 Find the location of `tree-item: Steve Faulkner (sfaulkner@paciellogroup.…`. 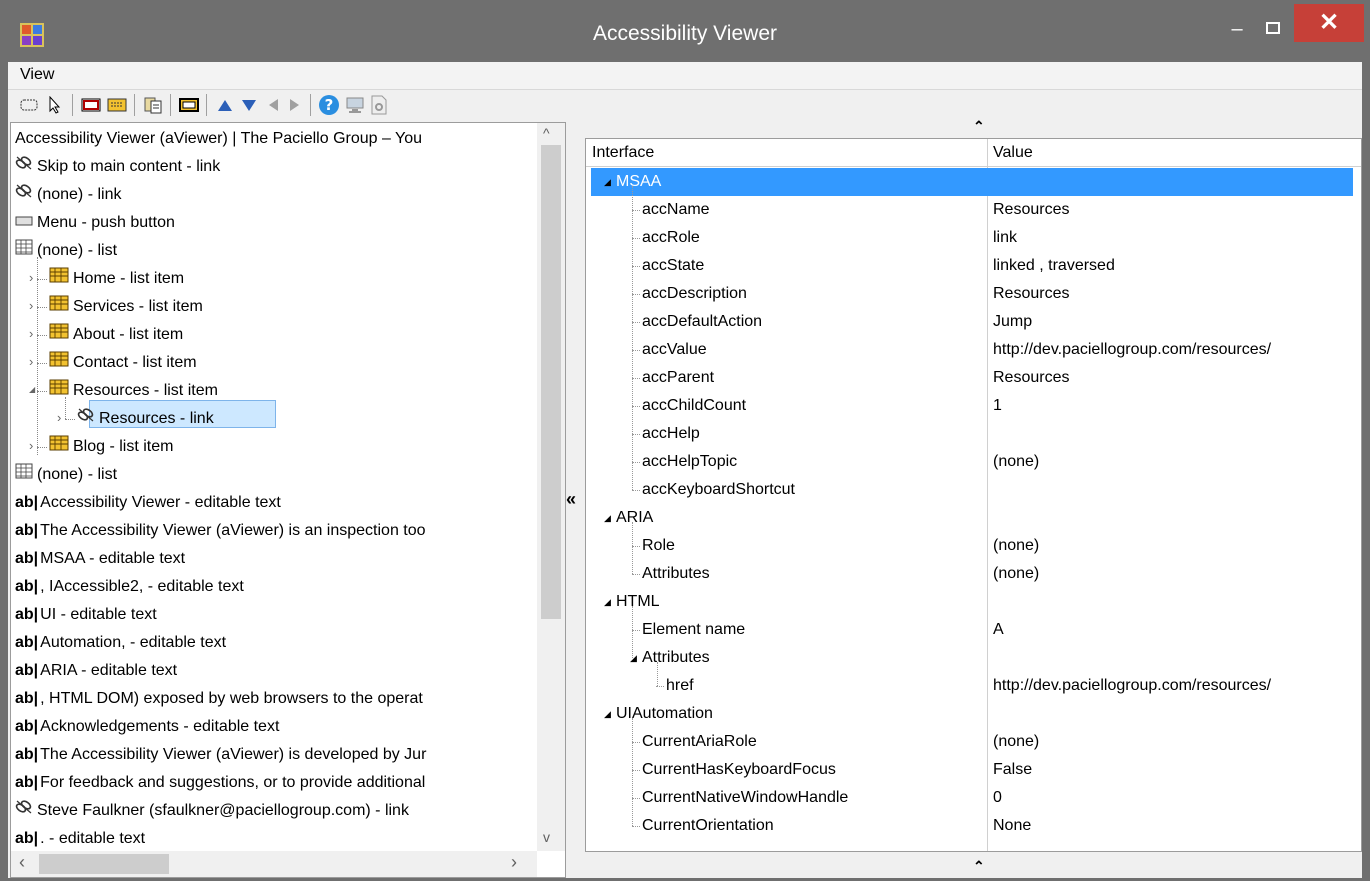

tree-item: Steve Faulkner (sfaulkner@paciellogroup.… is located at coordinates (212, 811).